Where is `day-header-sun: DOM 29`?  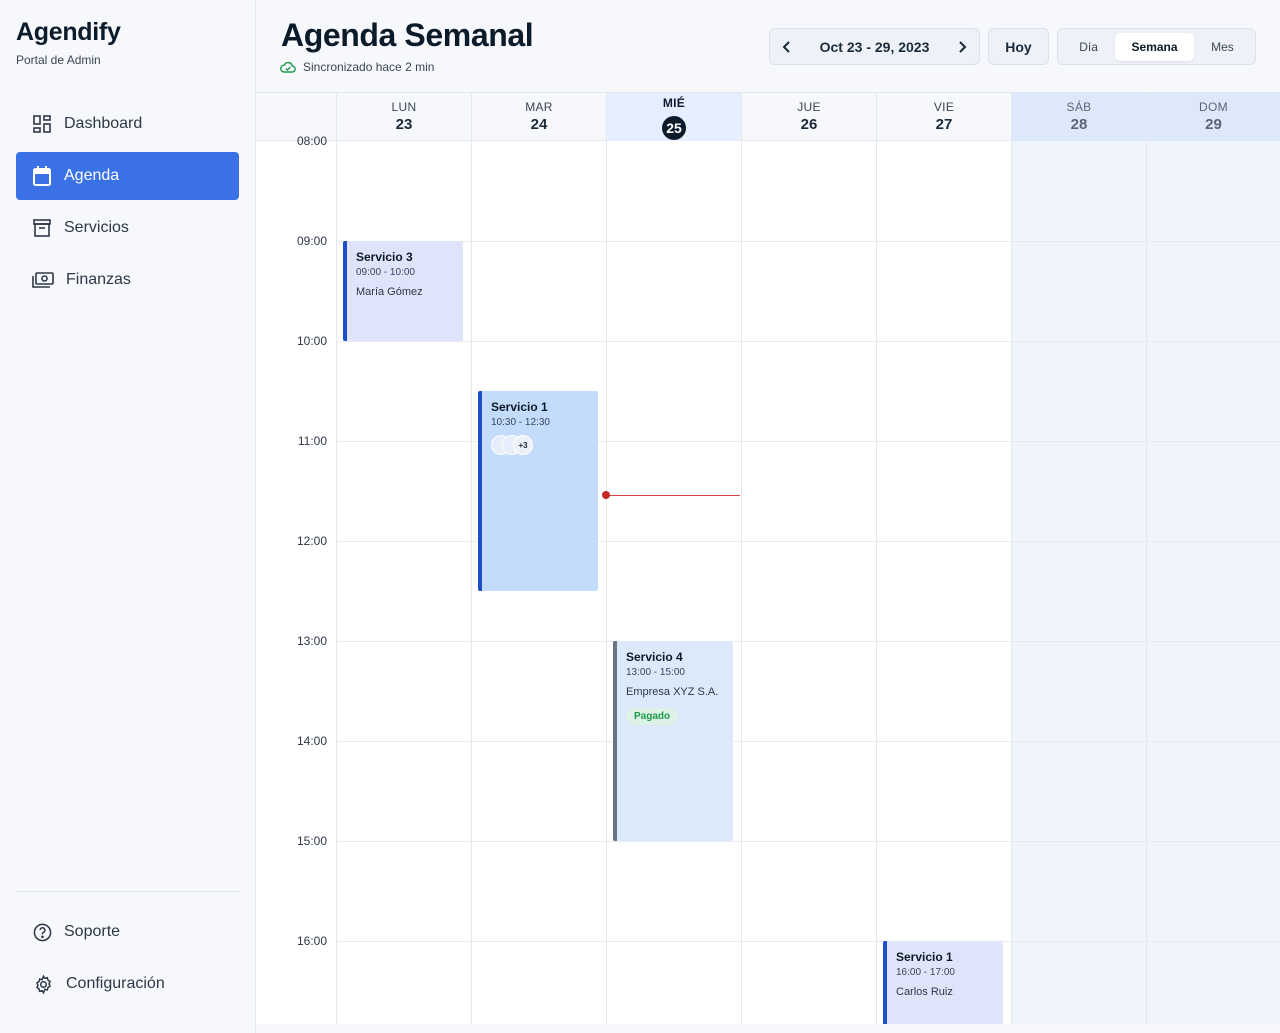 day-header-sun: DOM 29 is located at coordinates (1213, 117).